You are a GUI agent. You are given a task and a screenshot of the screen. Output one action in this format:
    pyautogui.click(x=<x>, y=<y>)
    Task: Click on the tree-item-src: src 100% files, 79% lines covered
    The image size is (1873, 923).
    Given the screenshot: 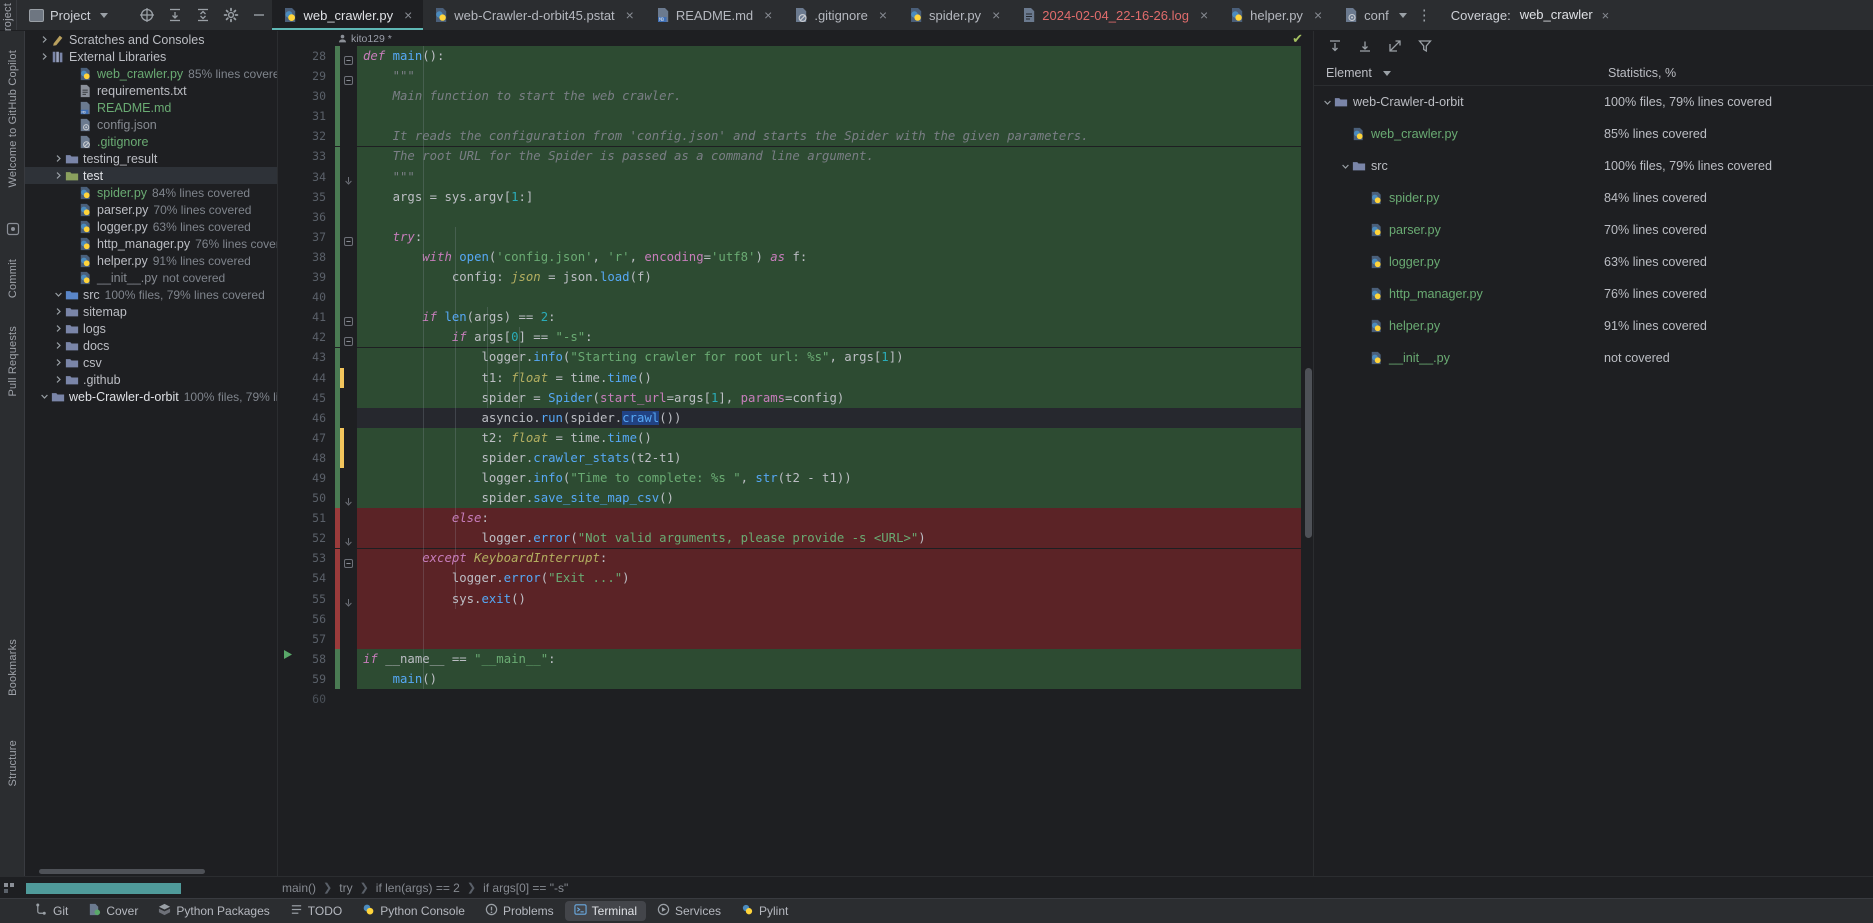 What is the action you would take?
    pyautogui.click(x=151, y=294)
    